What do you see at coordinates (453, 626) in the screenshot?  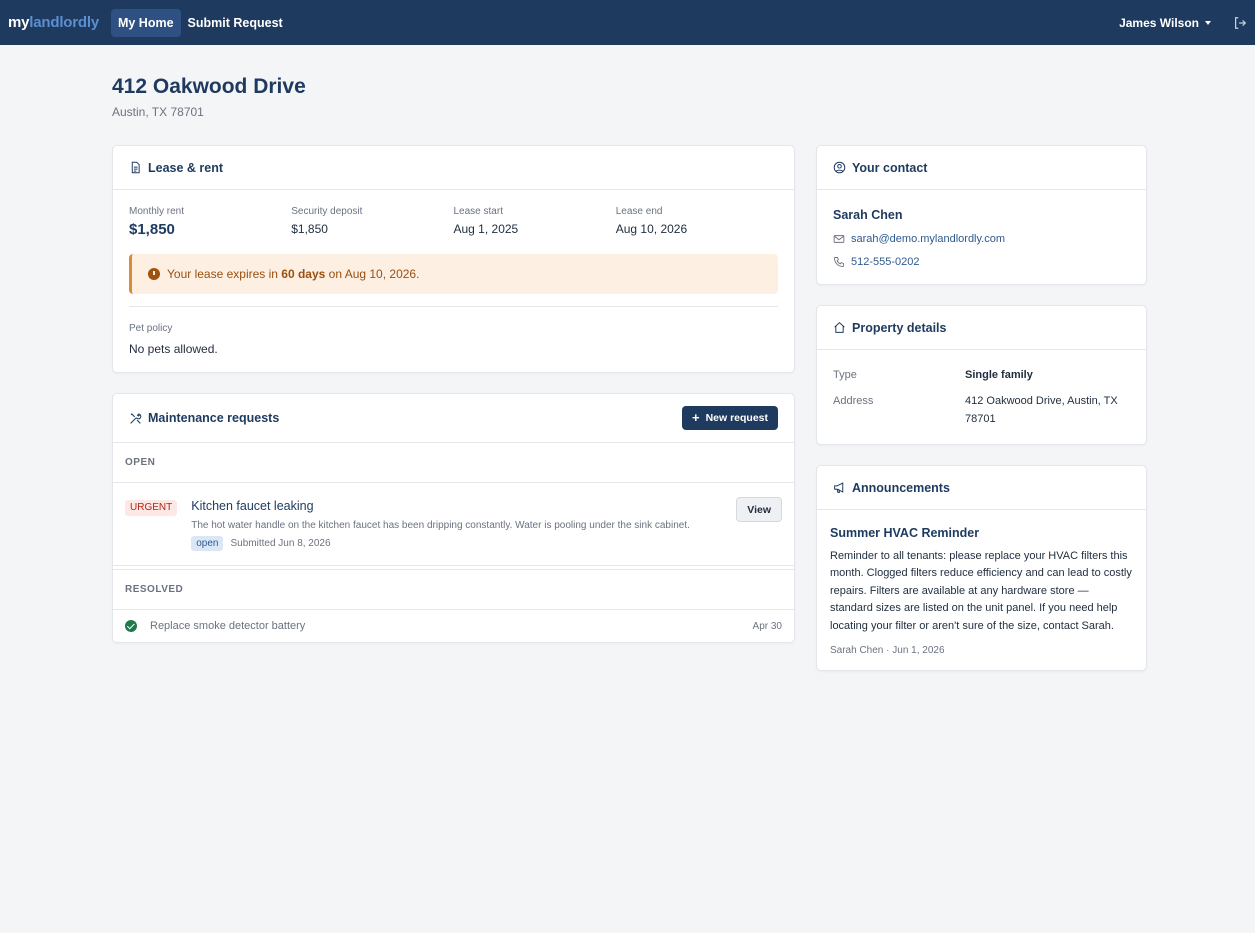 I see `resolved-row: Replace smoke detector battery Apr 30` at bounding box center [453, 626].